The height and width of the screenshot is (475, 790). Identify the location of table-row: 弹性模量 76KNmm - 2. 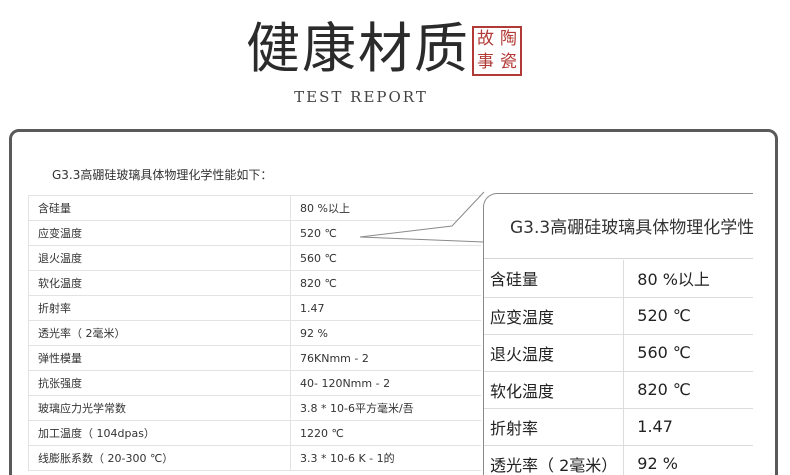
(254, 358).